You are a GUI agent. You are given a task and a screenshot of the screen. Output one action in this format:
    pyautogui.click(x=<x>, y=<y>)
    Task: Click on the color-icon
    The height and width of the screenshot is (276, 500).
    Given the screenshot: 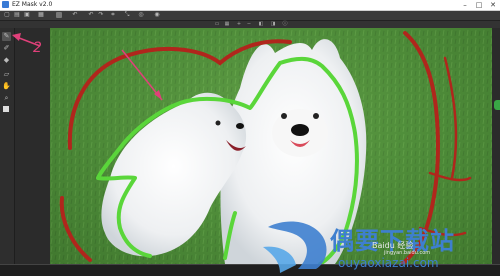 What is the action you would take?
    pyautogui.click(x=6, y=109)
    